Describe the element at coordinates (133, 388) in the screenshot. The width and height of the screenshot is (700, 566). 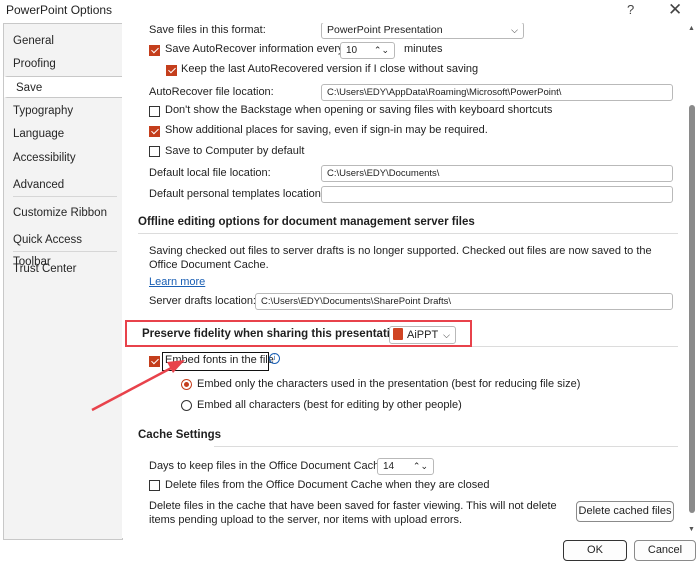
I see `arrow-shaft` at that location.